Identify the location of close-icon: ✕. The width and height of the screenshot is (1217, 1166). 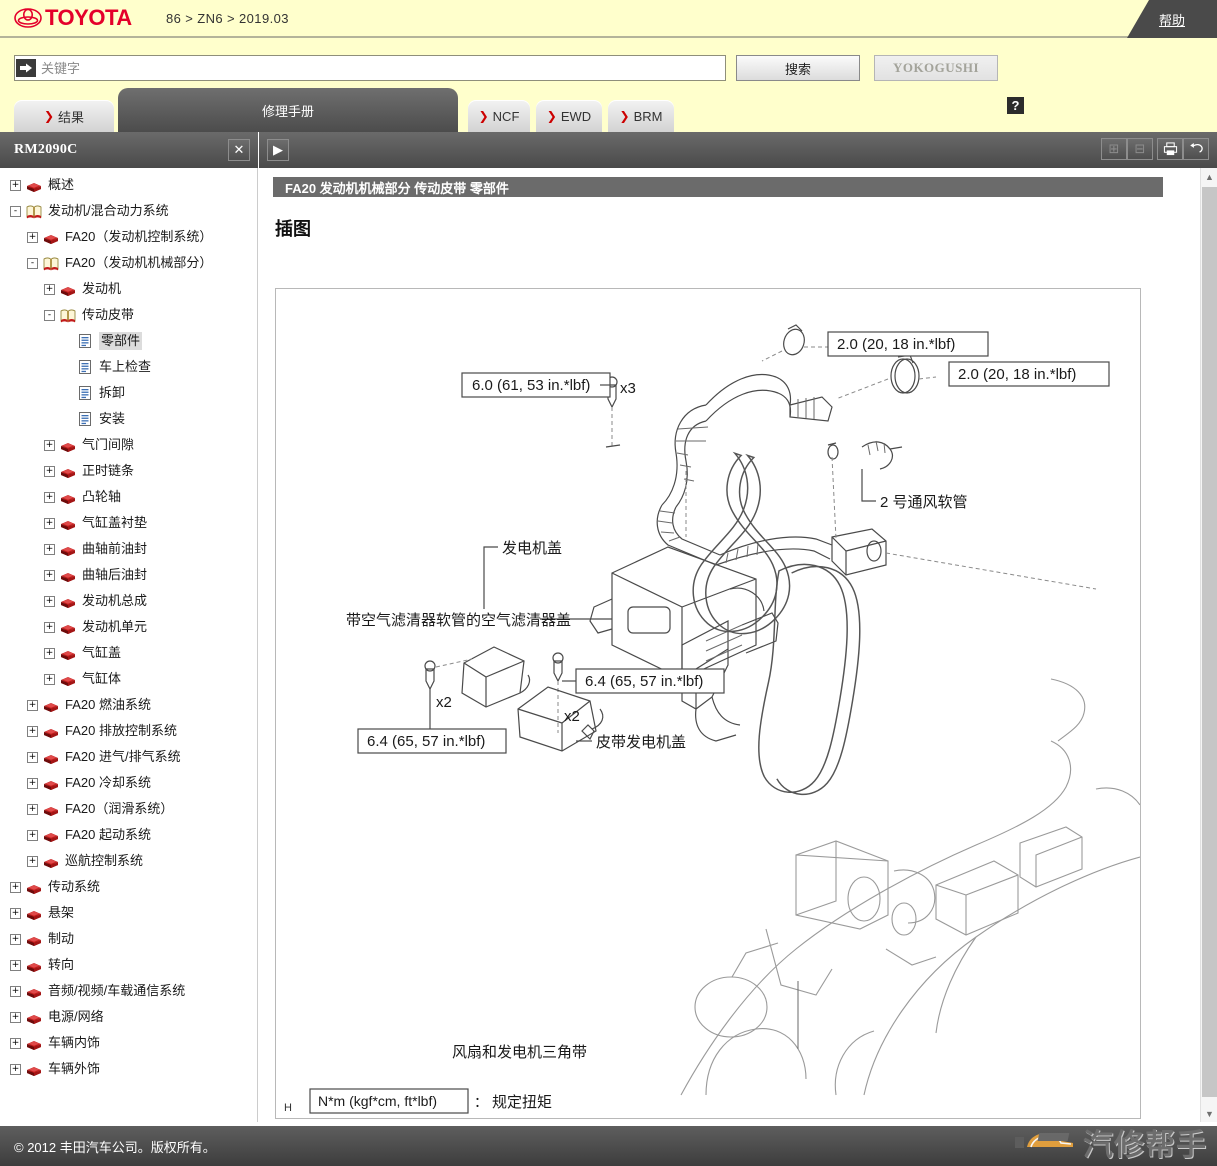
(239, 150).